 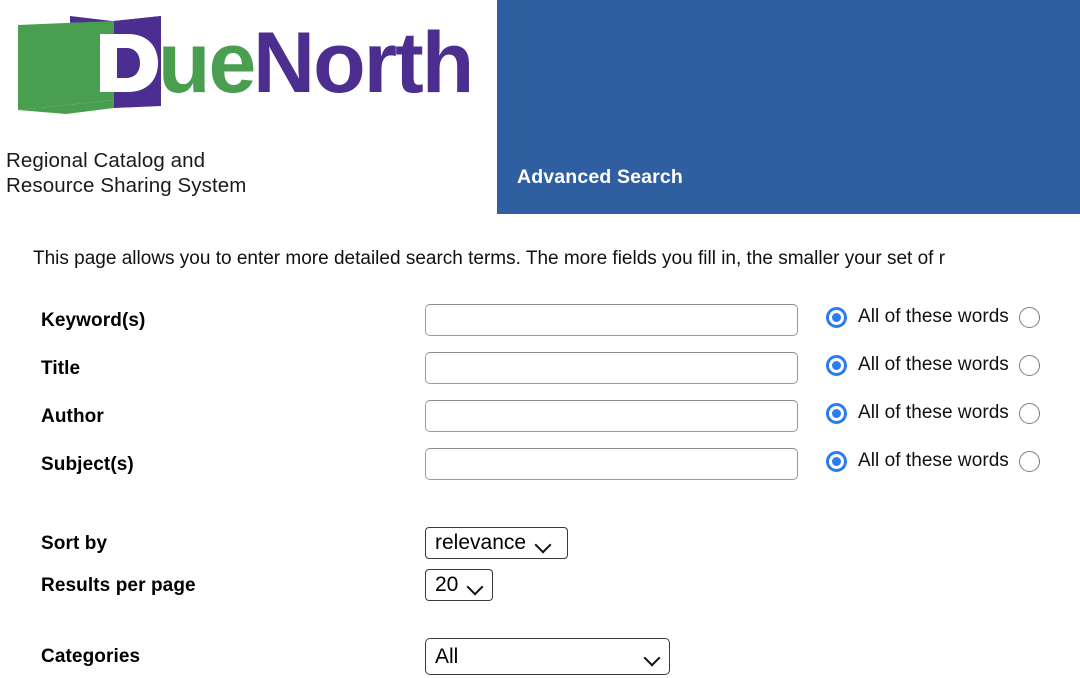 I want to click on sort-by-select: relevance, so click(x=496, y=543).